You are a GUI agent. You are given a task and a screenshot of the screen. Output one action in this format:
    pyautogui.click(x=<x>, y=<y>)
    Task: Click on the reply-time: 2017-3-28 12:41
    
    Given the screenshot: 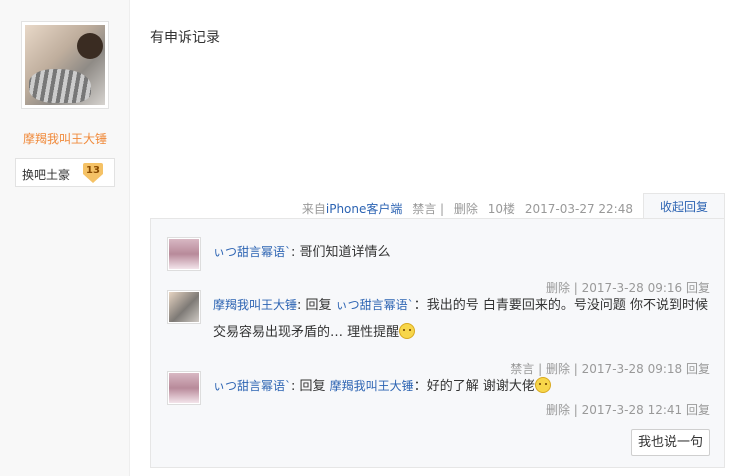 What is the action you would take?
    pyautogui.click(x=632, y=410)
    